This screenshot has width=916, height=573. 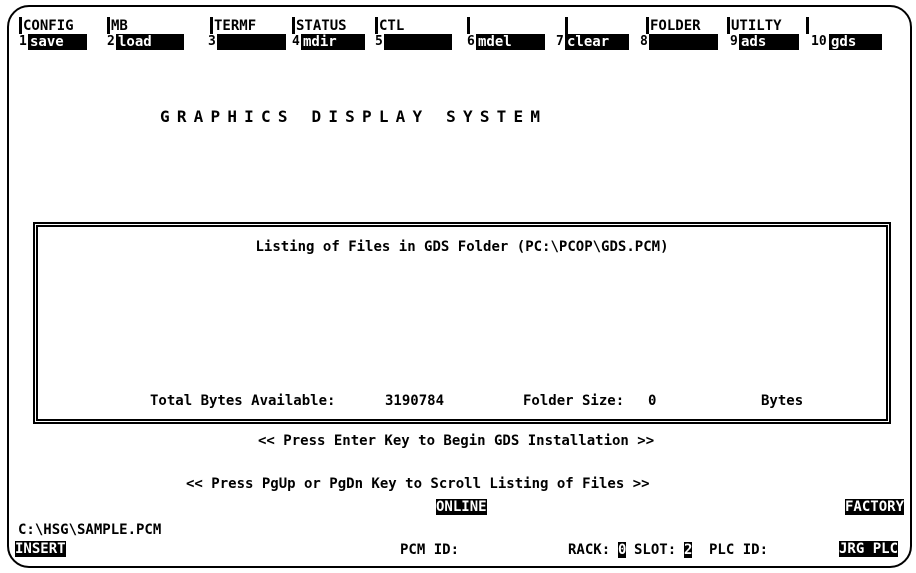 I want to click on menu-mb: MB, so click(x=119, y=26).